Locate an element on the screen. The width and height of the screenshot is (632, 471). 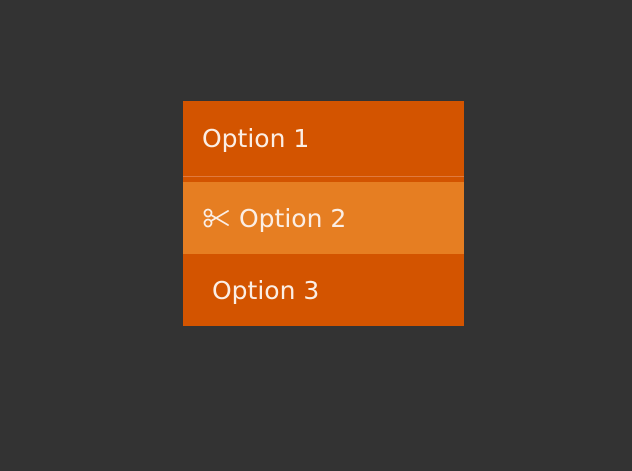
menu-item-label: Option 3 is located at coordinates (266, 290).